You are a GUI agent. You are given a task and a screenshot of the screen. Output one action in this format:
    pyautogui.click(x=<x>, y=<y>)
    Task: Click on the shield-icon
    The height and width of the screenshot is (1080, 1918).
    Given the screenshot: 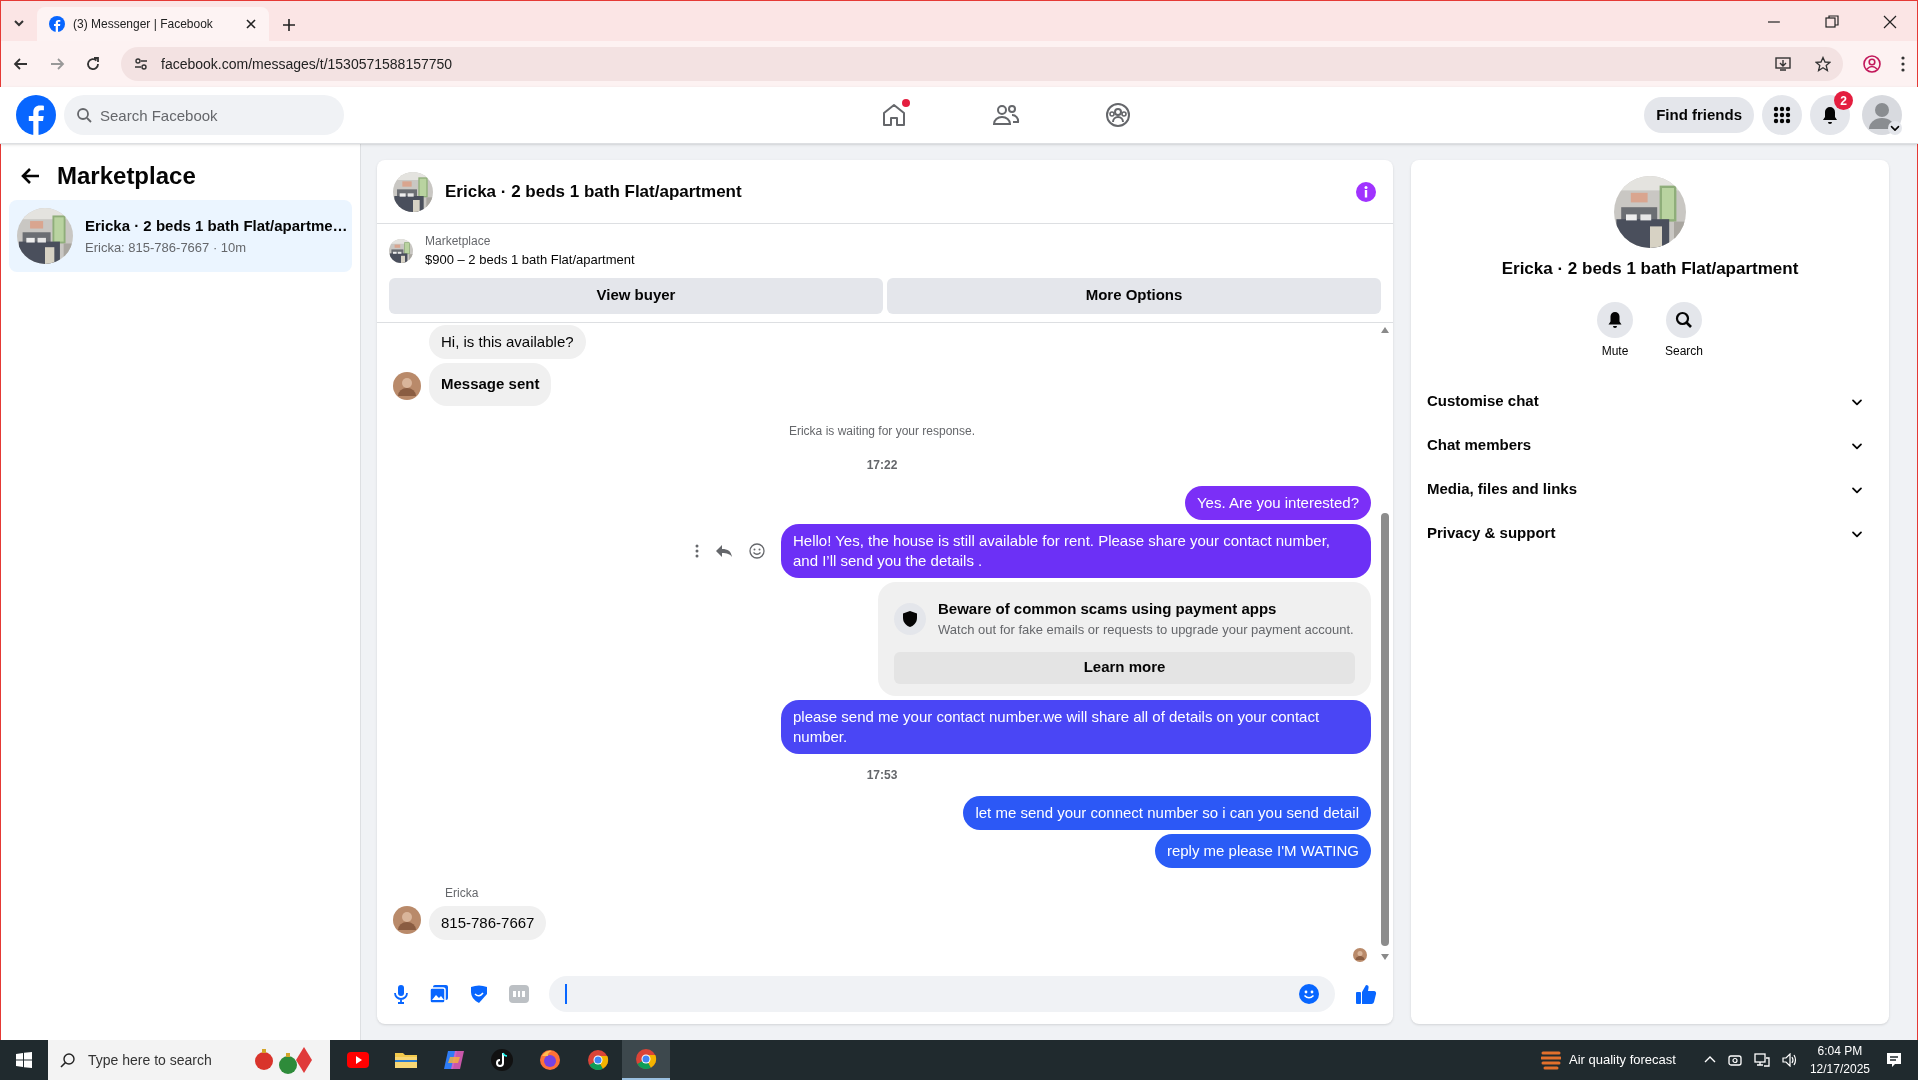 What is the action you would take?
    pyautogui.click(x=910, y=618)
    